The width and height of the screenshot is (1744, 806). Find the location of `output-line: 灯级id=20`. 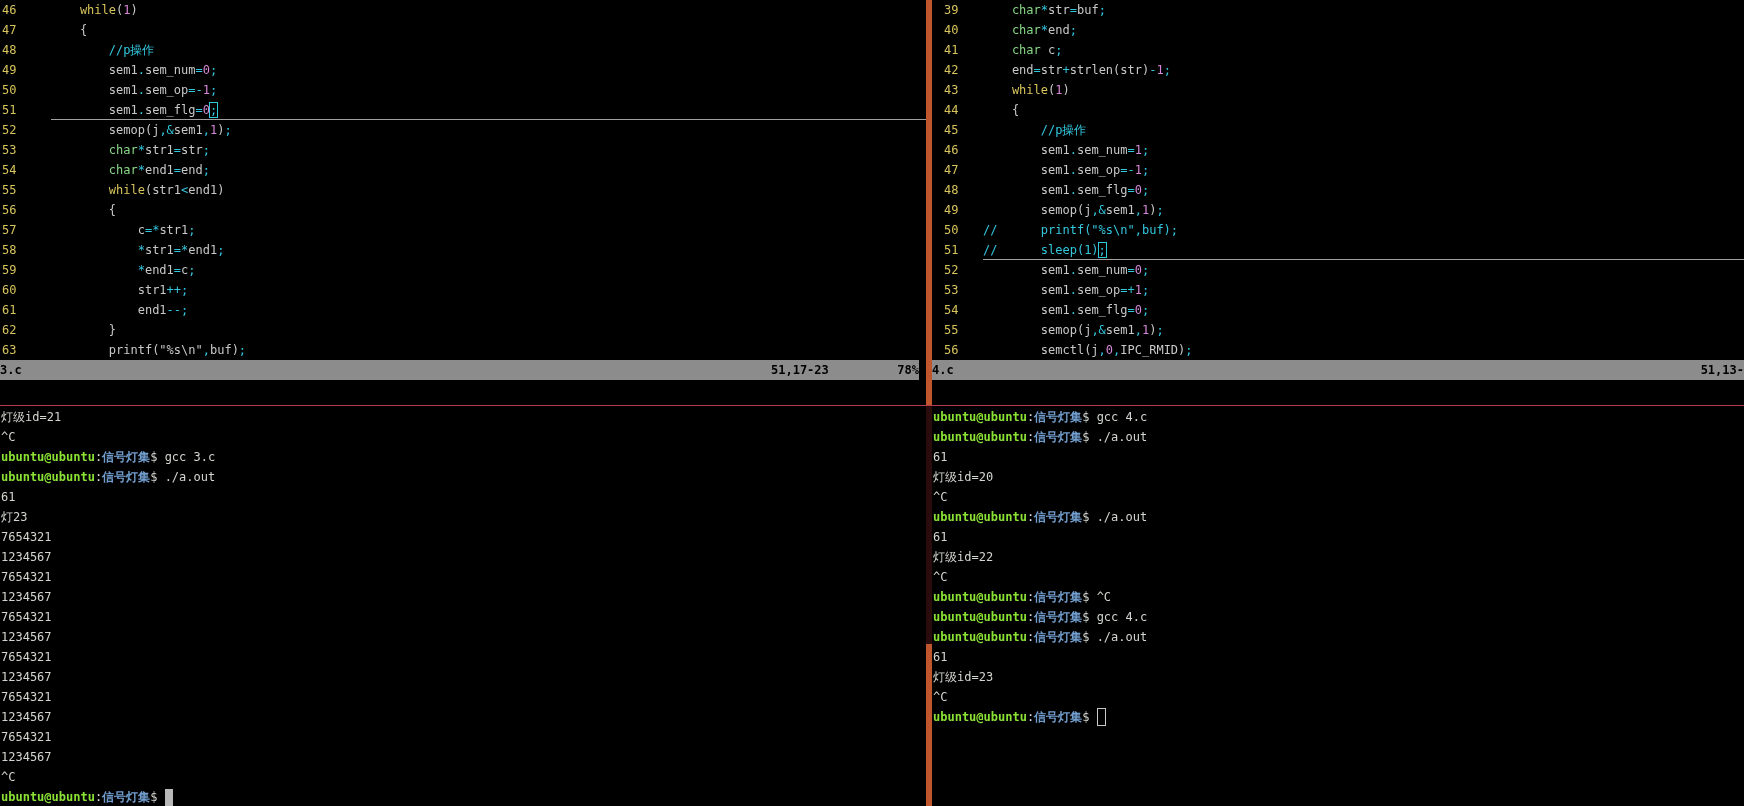

output-line: 灯级id=20 is located at coordinates (963, 477).